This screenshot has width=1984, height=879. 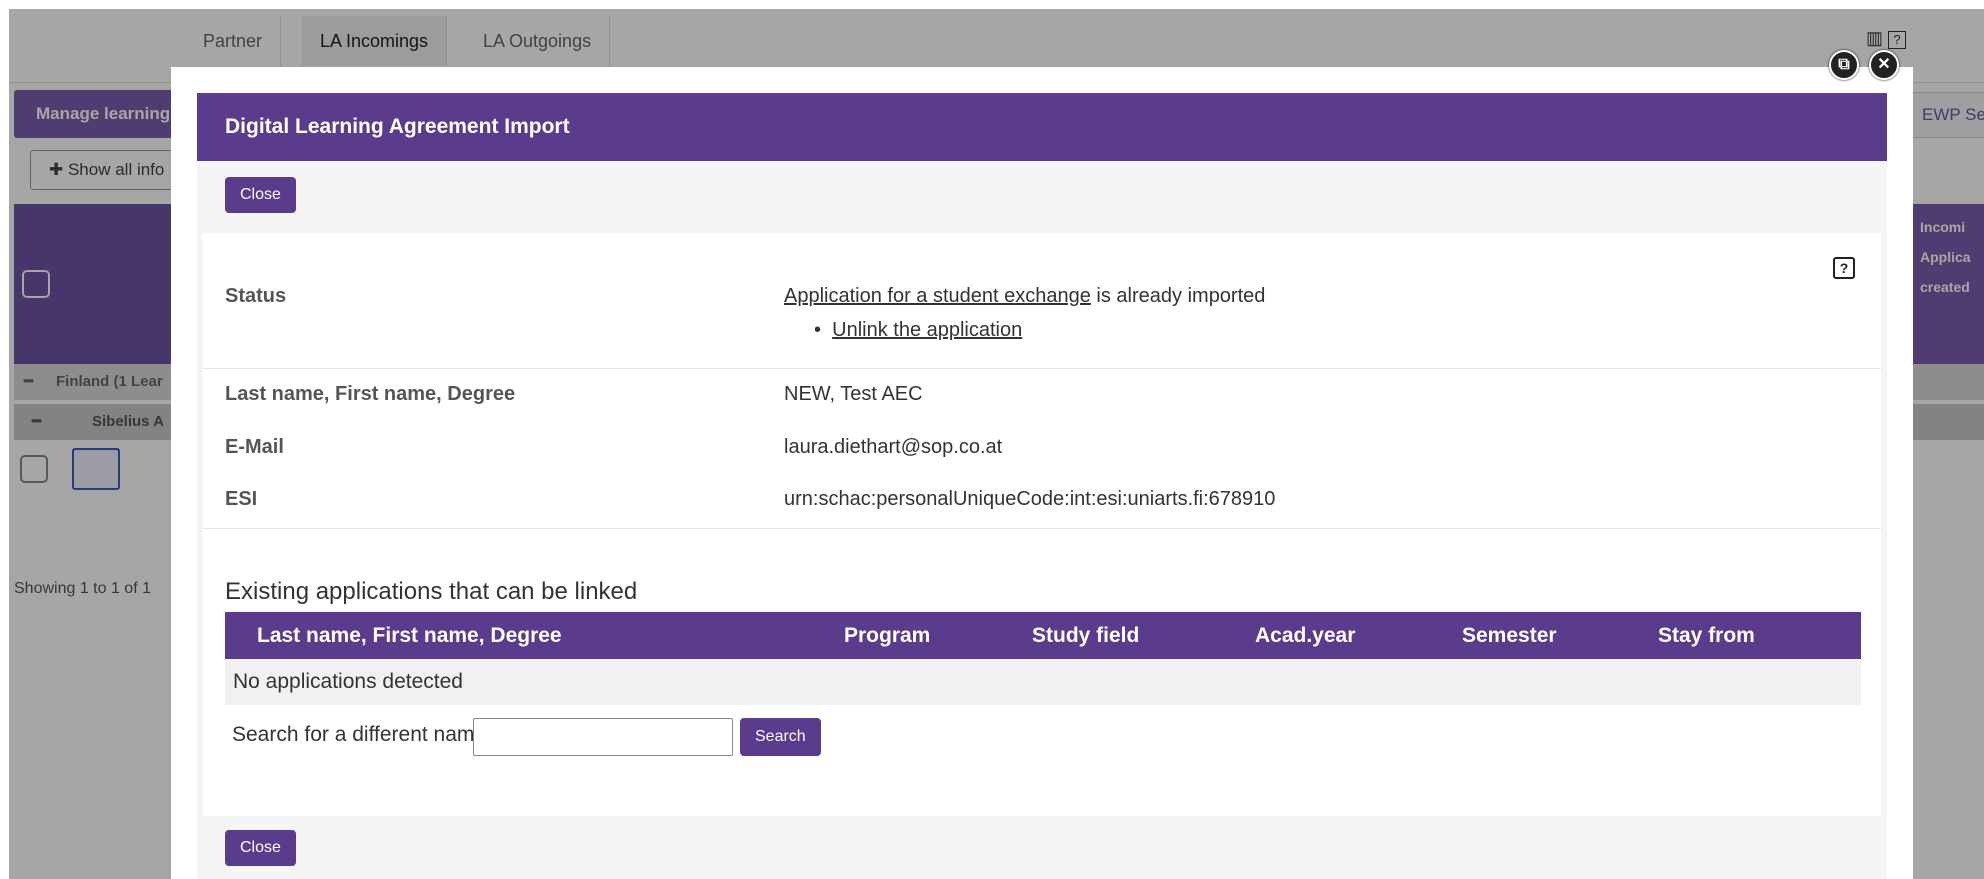 What do you see at coordinates (1305, 635) in the screenshot?
I see `column-acad-year: Acad.year` at bounding box center [1305, 635].